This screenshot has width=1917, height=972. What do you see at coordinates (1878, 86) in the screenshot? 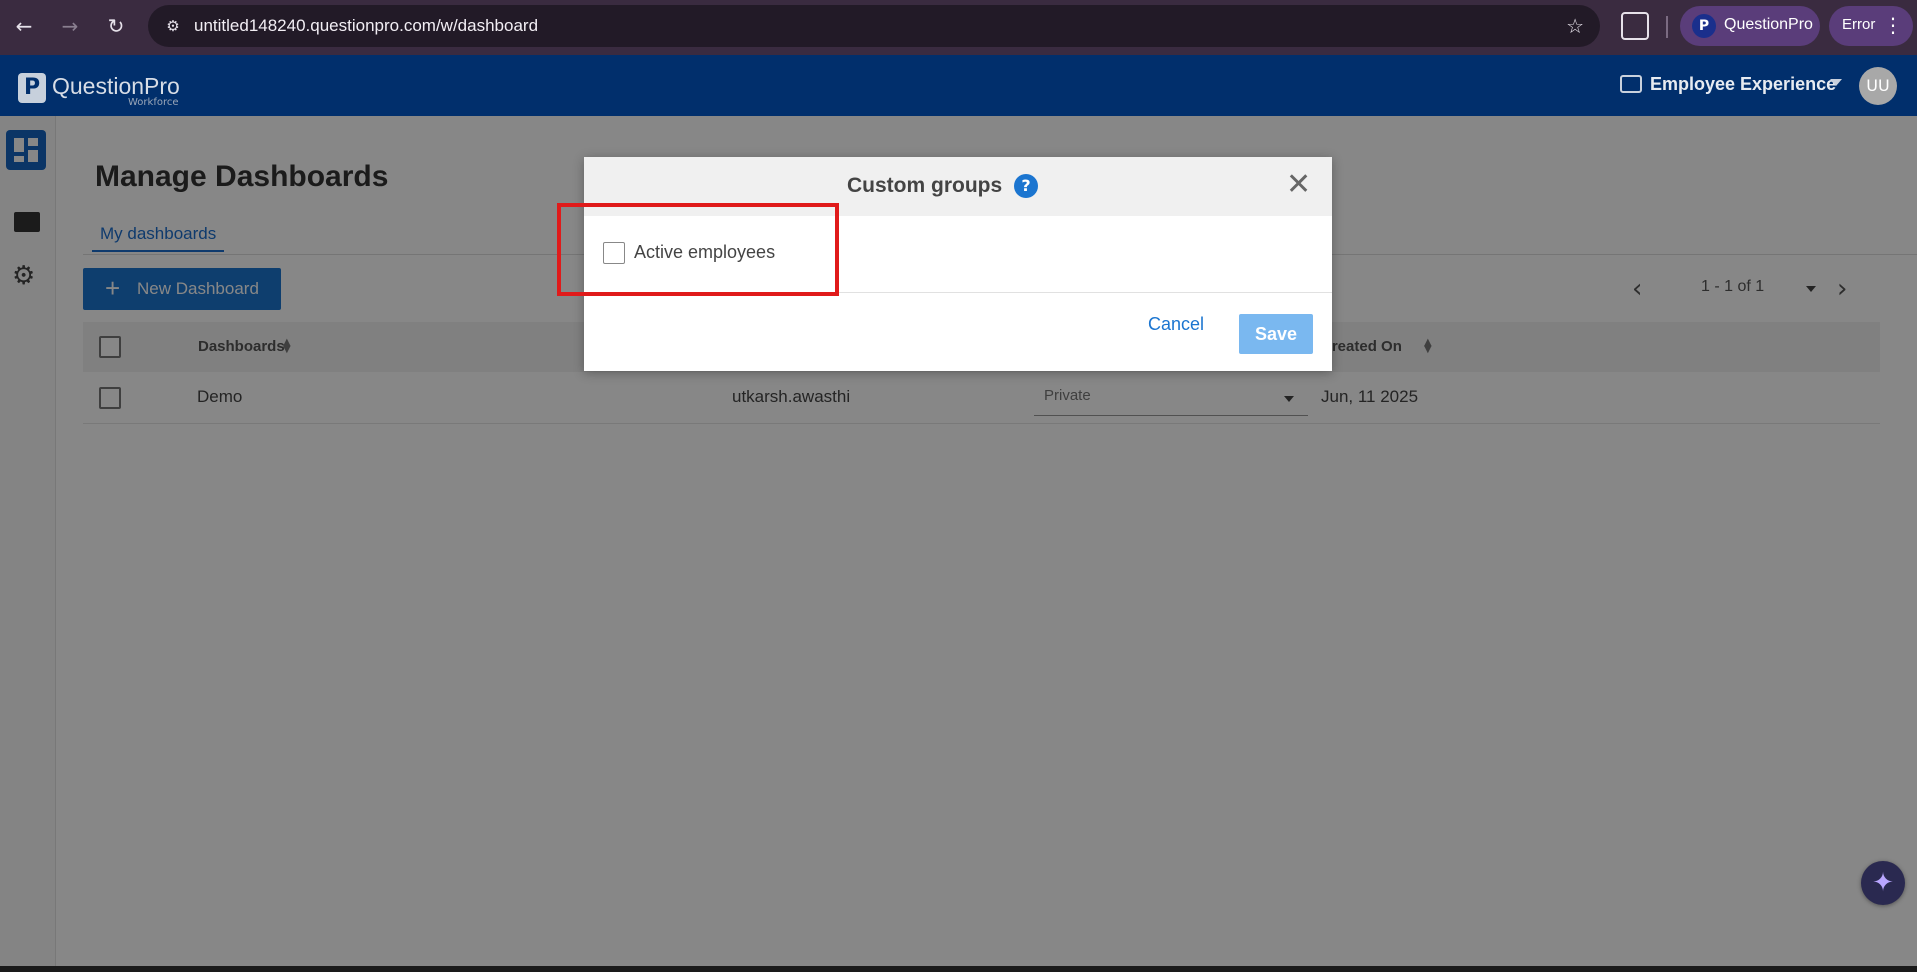
I see `user-avatar: UU` at bounding box center [1878, 86].